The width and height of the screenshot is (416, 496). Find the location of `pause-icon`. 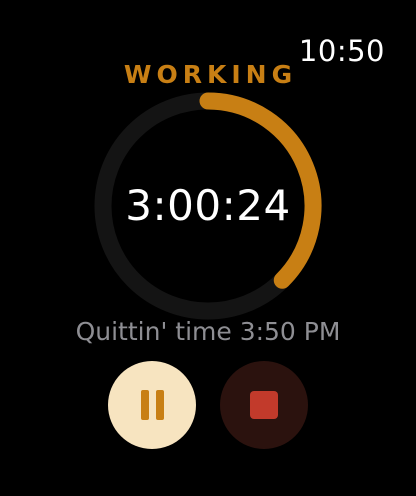

pause-icon is located at coordinates (152, 405).